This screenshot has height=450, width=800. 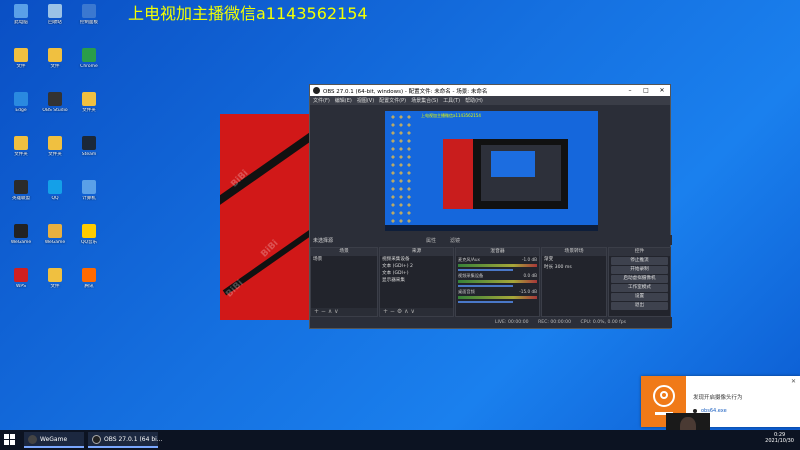 What do you see at coordinates (639, 270) in the screenshot?
I see `start-recording-button: 开始录制` at bounding box center [639, 270].